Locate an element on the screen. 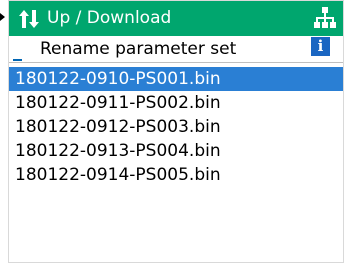 The height and width of the screenshot is (263, 344). up-down-arrows-icon is located at coordinates (29, 19).